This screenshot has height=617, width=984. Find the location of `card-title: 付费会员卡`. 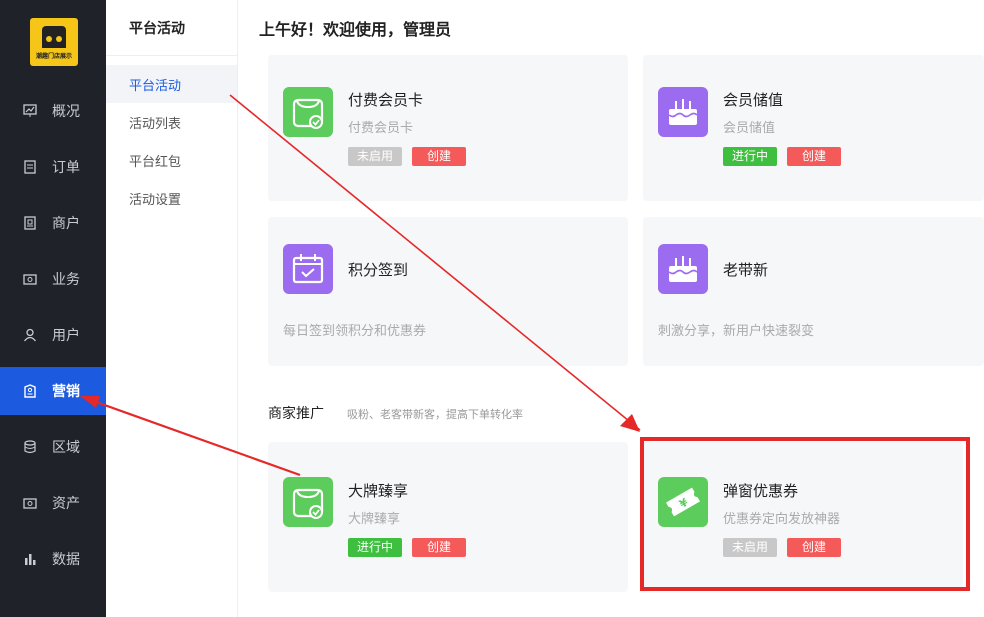

card-title: 付费会员卡 is located at coordinates (386, 100).